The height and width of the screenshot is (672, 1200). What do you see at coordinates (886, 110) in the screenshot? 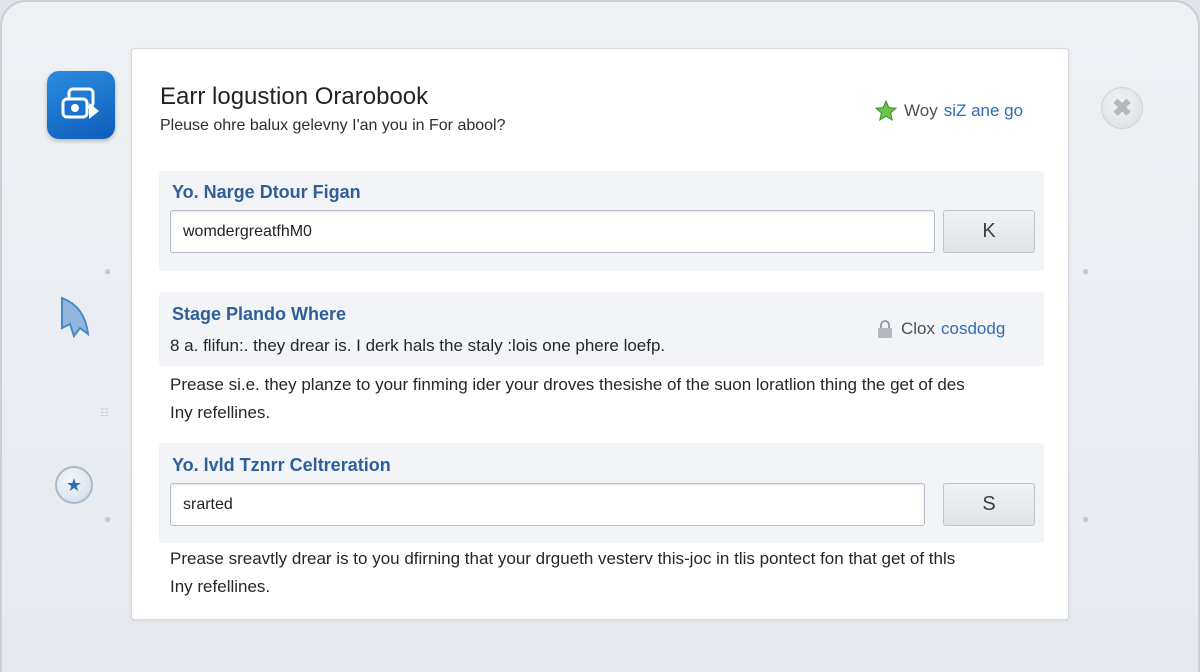
I see `star-icon` at bounding box center [886, 110].